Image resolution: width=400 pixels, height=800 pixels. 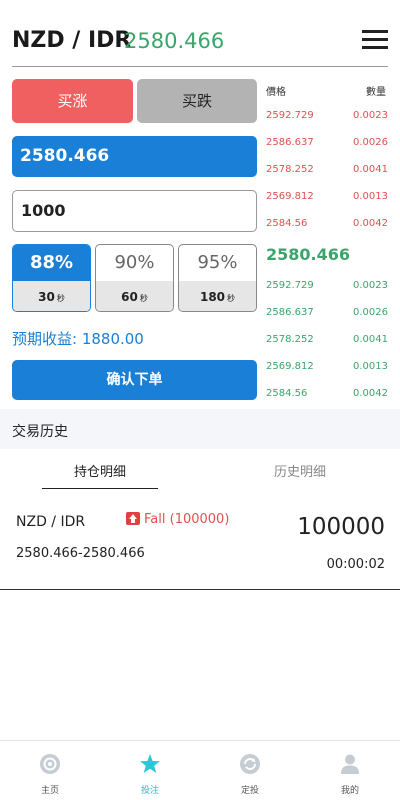 What do you see at coordinates (51, 522) in the screenshot?
I see `position-pair: NZD / IDR` at bounding box center [51, 522].